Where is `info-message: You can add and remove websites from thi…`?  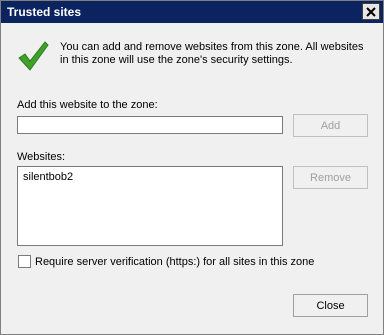
info-message: You can add and remove websites from thi… is located at coordinates (212, 53).